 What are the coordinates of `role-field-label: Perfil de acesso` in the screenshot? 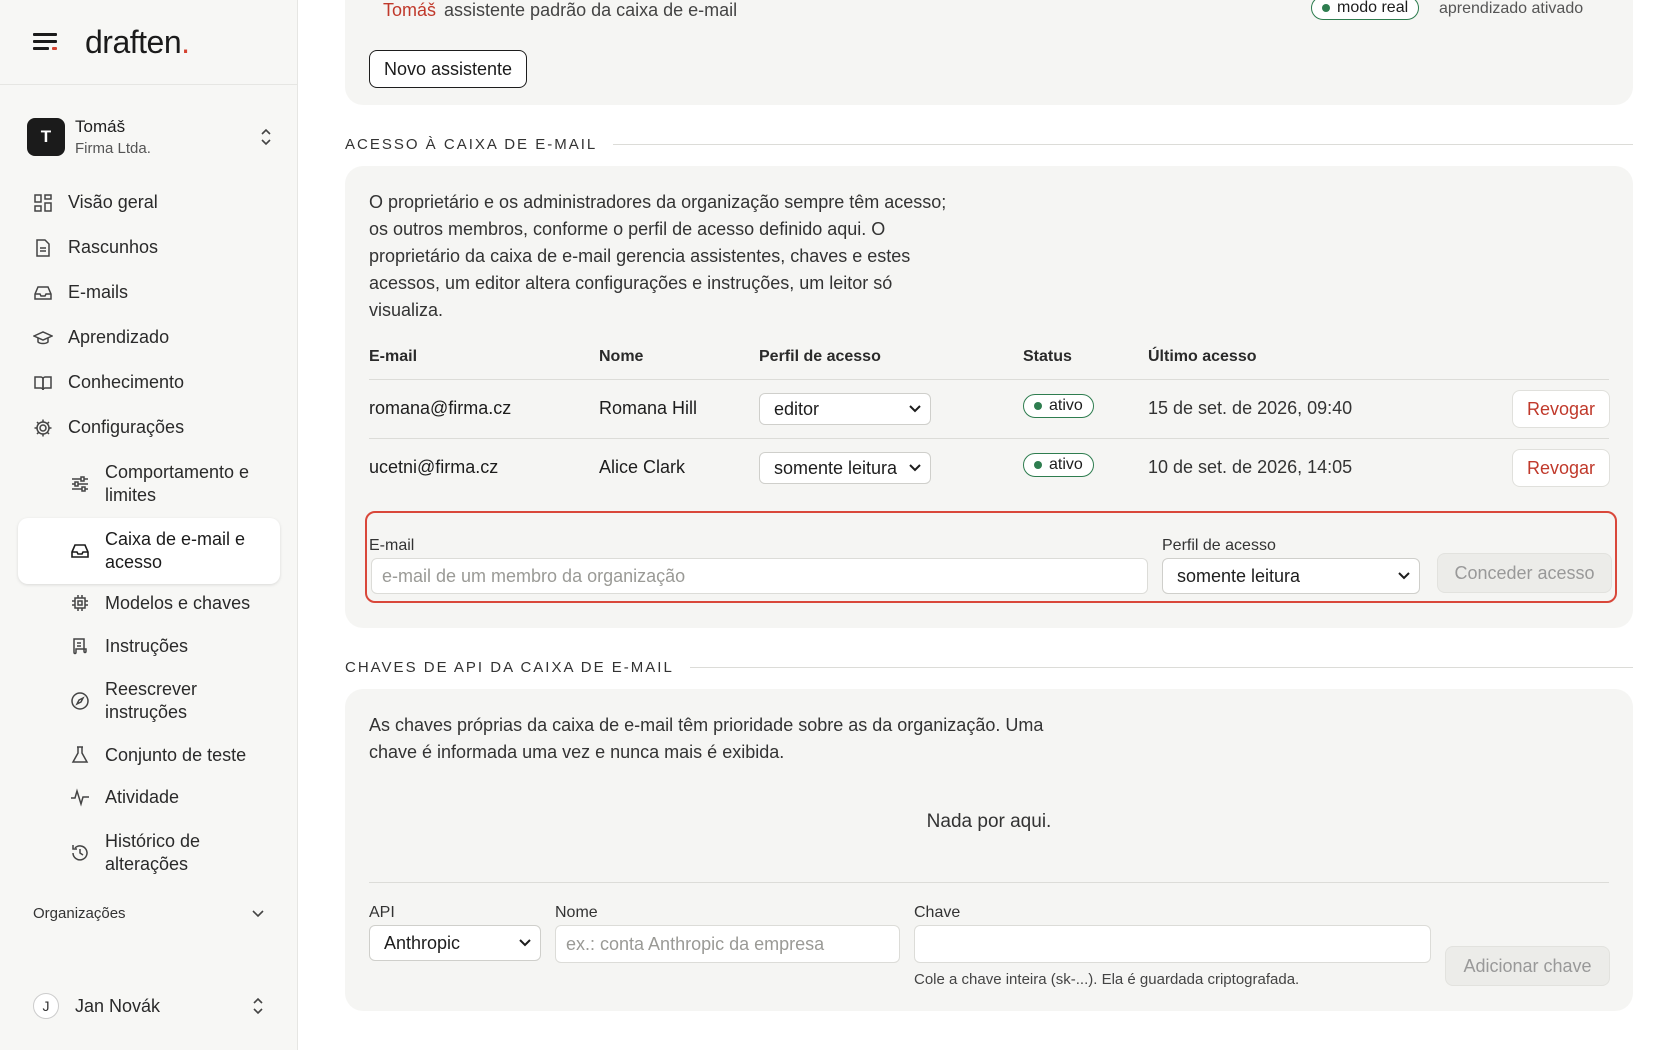 It's located at (1219, 545).